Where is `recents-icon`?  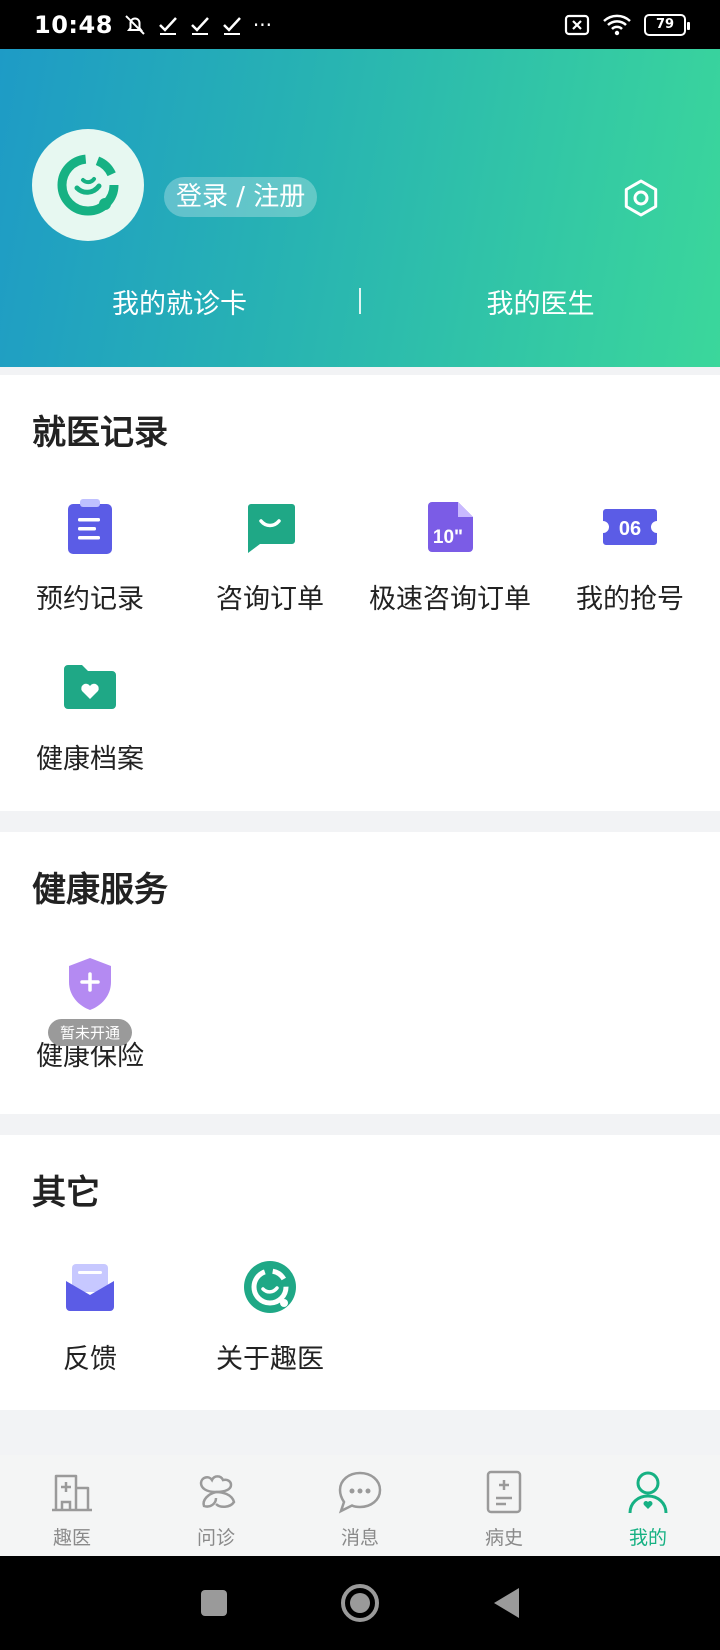 recents-icon is located at coordinates (214, 1603).